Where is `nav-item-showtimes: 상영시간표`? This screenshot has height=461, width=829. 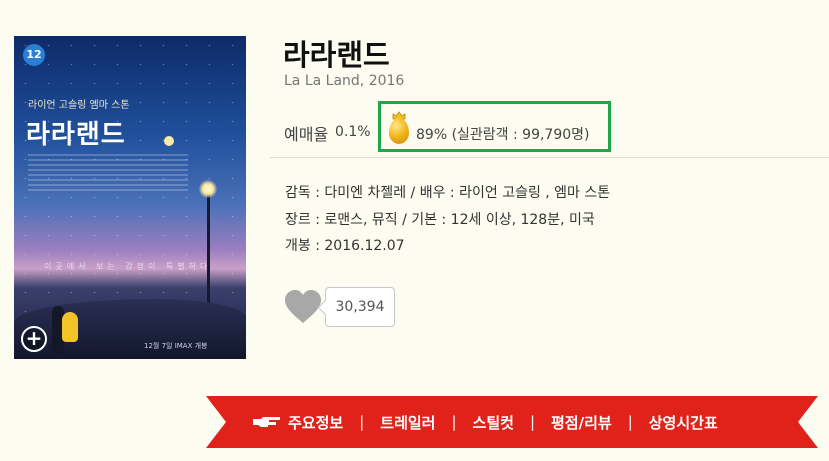 nav-item-showtimes: 상영시간표 is located at coordinates (683, 422).